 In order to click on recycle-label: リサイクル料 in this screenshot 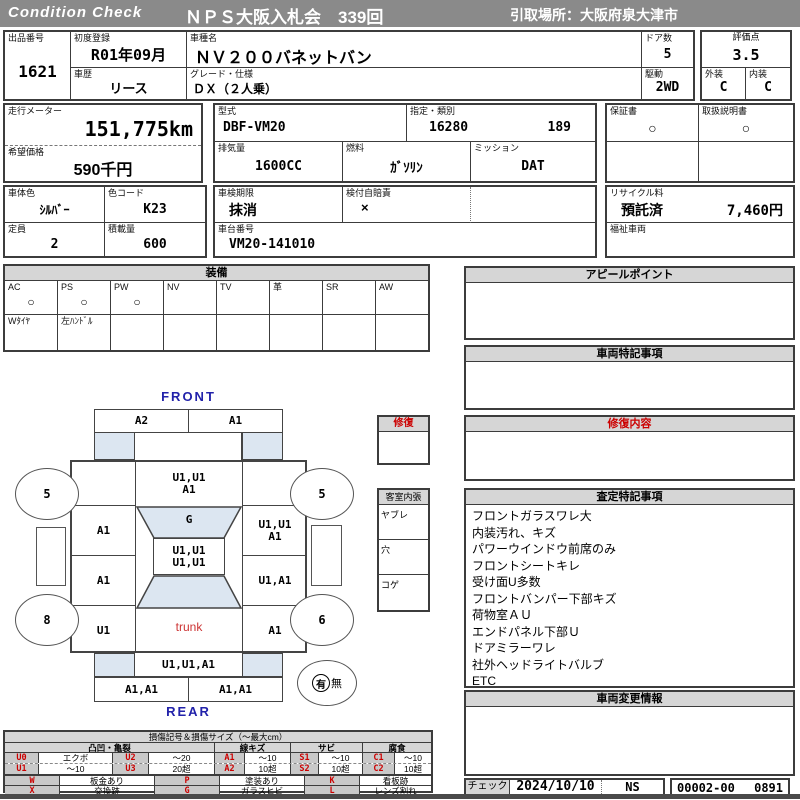, I will do `click(637, 193)`.